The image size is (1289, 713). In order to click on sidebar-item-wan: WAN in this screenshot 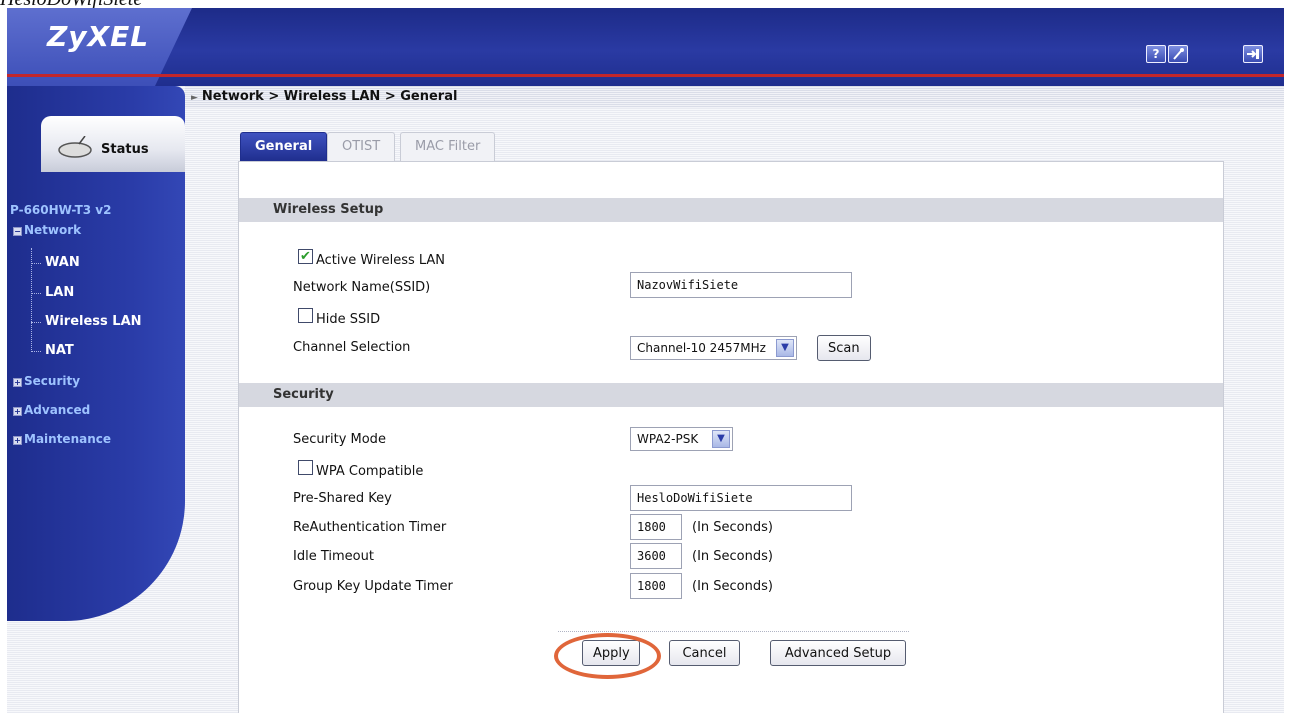, I will do `click(62, 262)`.